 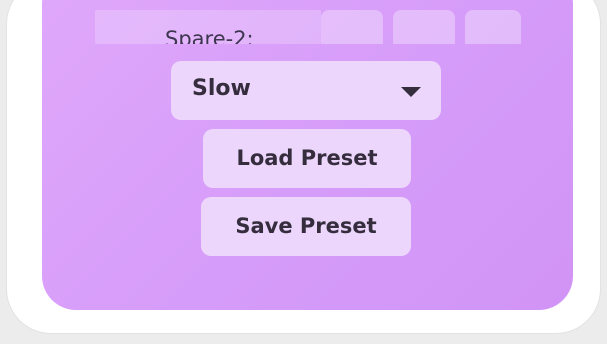 What do you see at coordinates (306, 226) in the screenshot?
I see `save-preset-button: Save Preset` at bounding box center [306, 226].